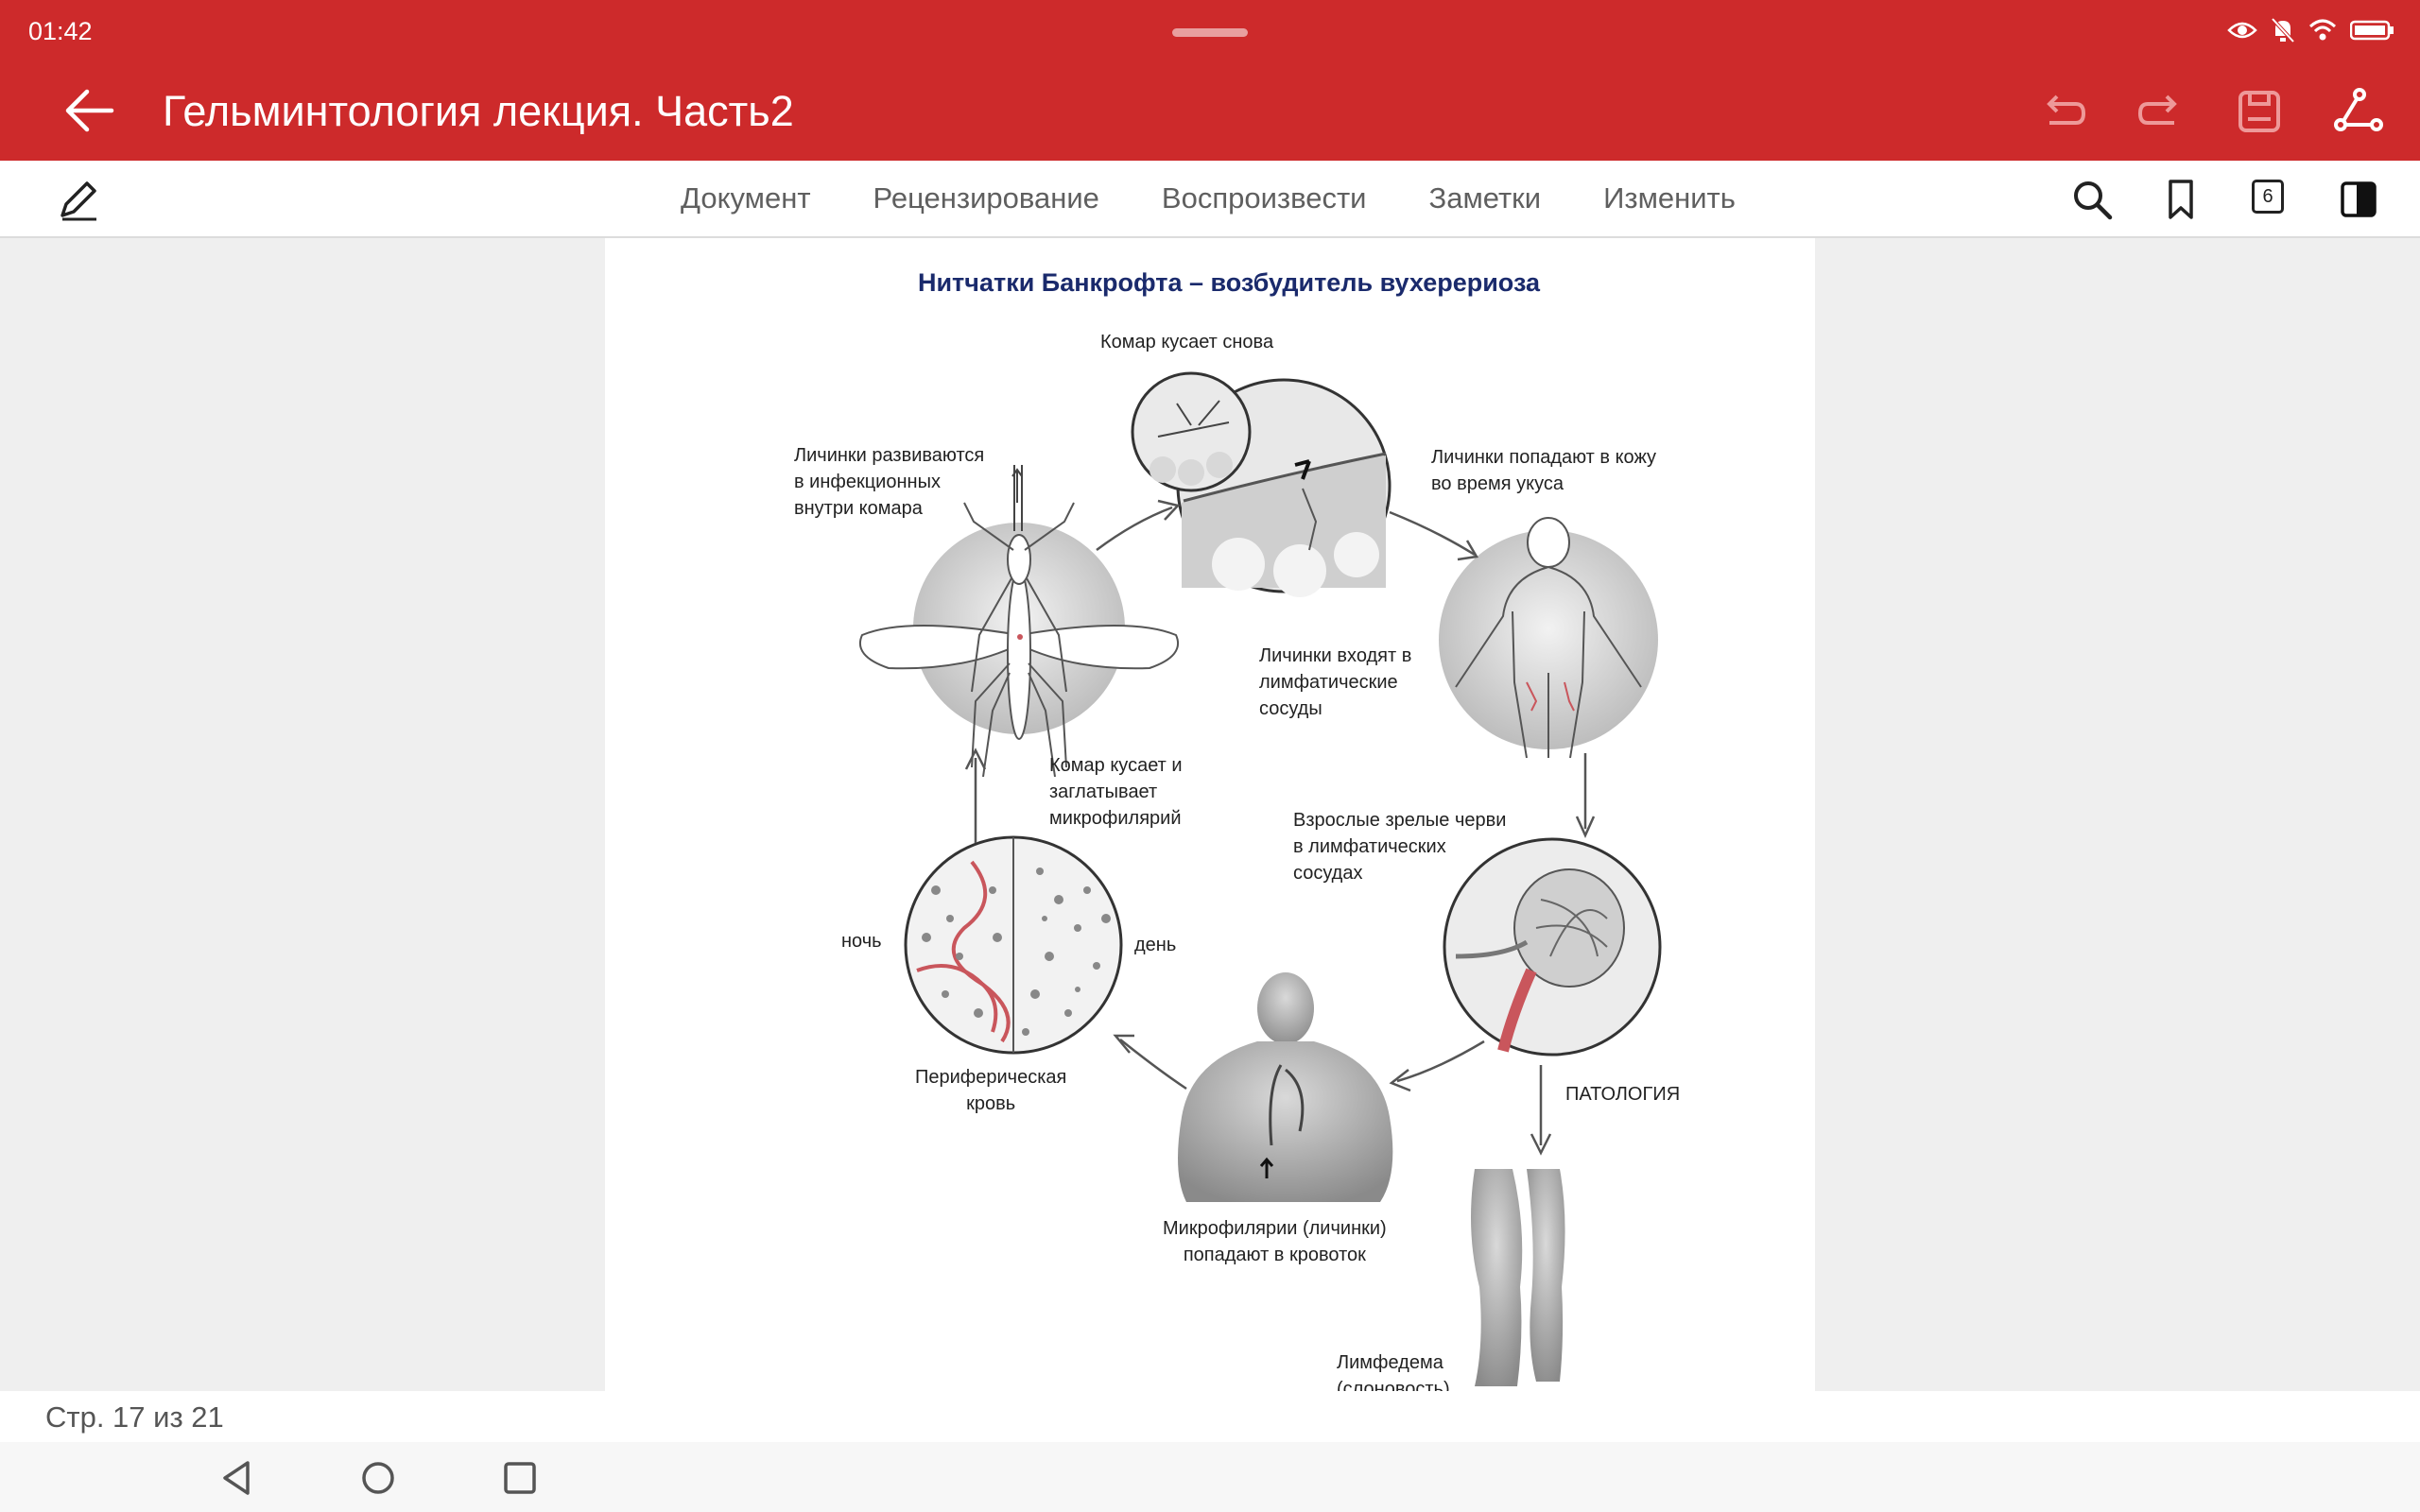 The image size is (2420, 1512). What do you see at coordinates (2242, 30) in the screenshot?
I see `eye-icon` at bounding box center [2242, 30].